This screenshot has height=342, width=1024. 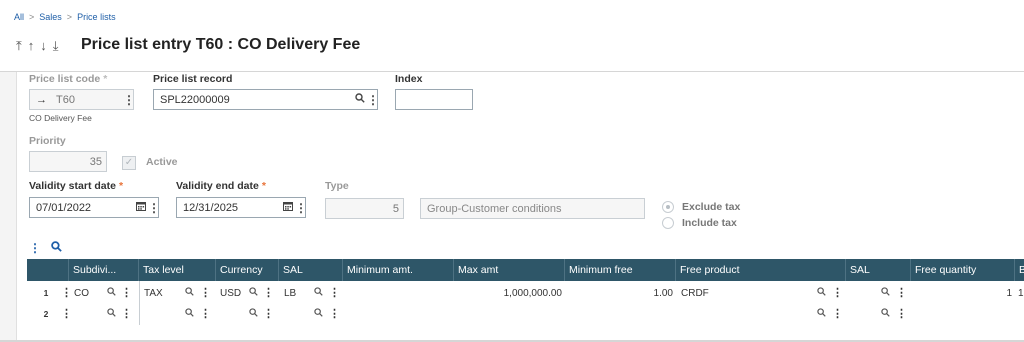 What do you see at coordinates (247, 270) in the screenshot?
I see `column-currency: Currency` at bounding box center [247, 270].